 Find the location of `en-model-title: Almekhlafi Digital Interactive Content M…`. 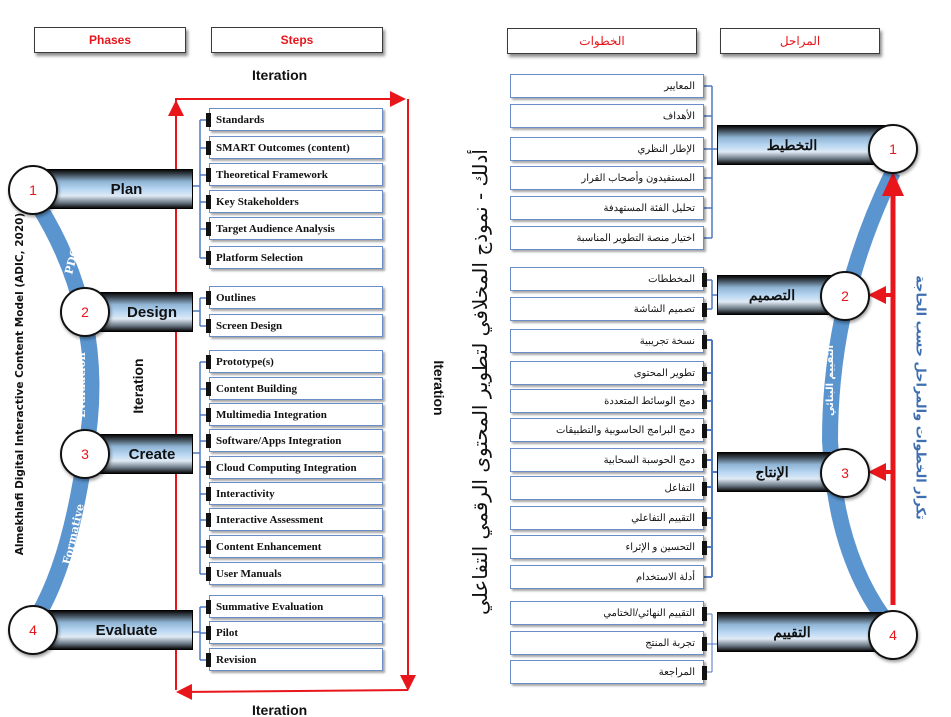

en-model-title: Almekhlafi Digital Interactive Content M… is located at coordinates (20, 384).